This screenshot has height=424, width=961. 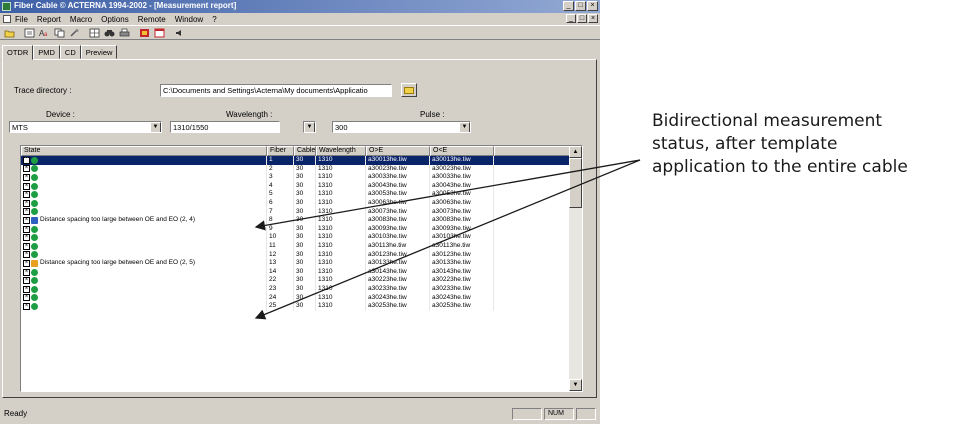 I want to click on wavelength-select: ▼, so click(x=309, y=127).